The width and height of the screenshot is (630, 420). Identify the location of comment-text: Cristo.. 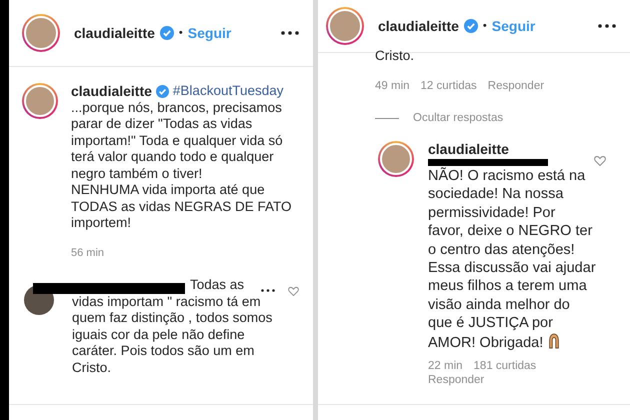
(395, 56).